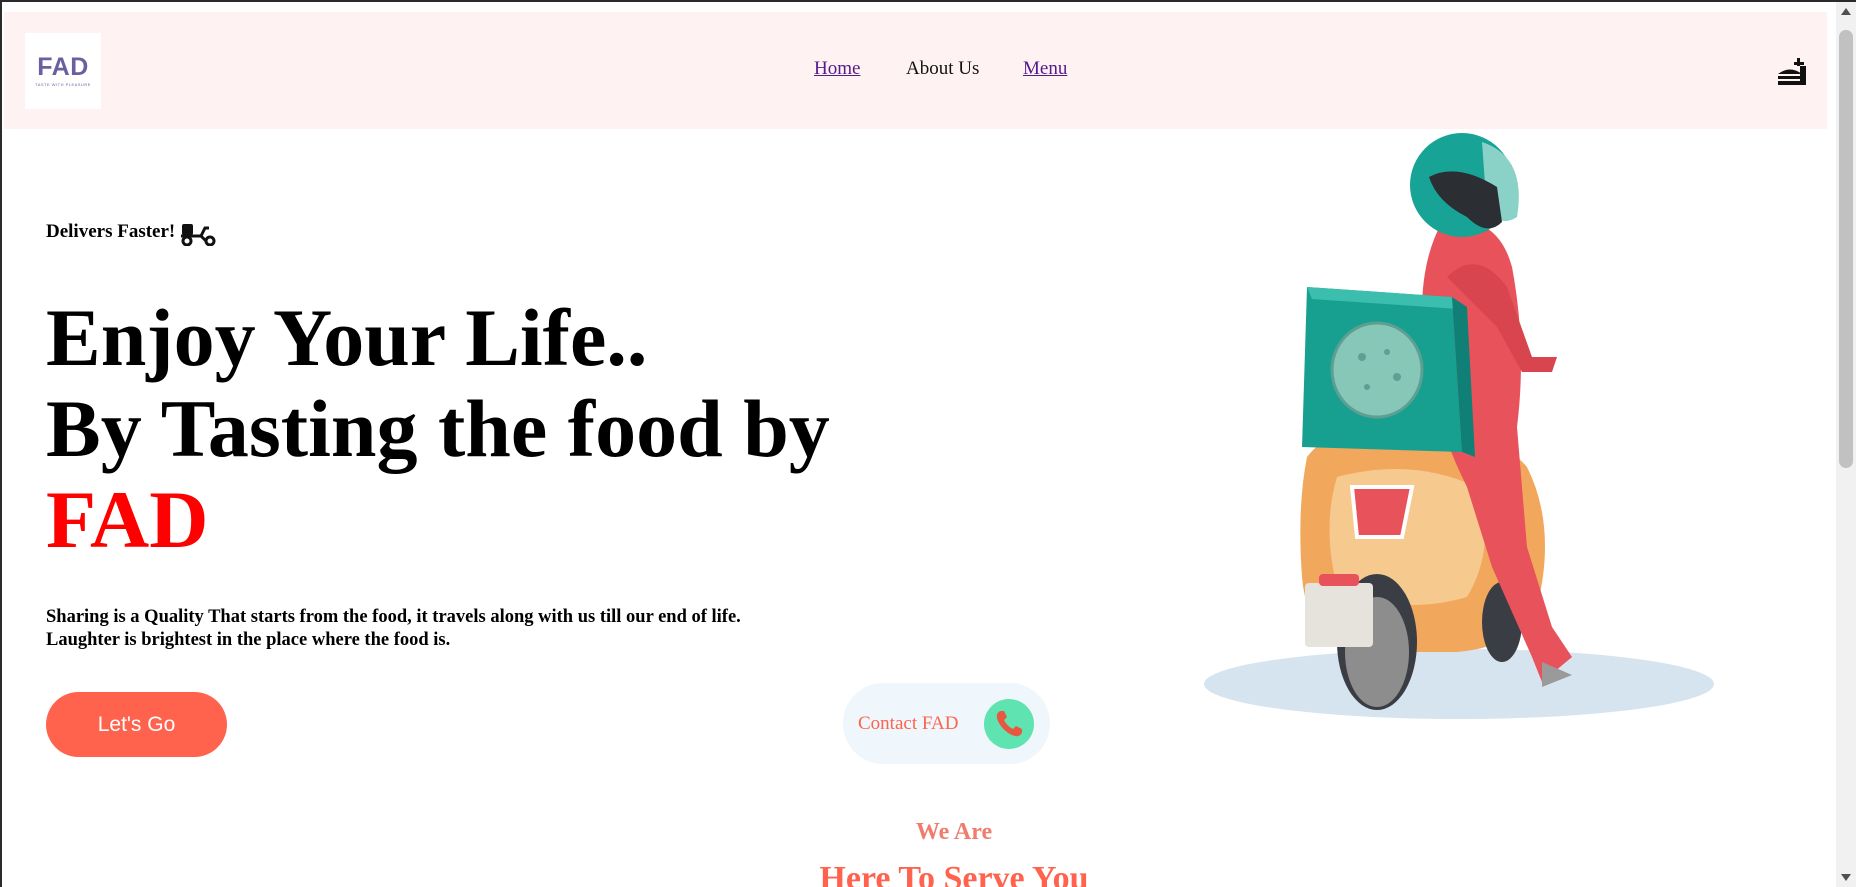  I want to click on vertical-scrollbar, so click(1846, 444).